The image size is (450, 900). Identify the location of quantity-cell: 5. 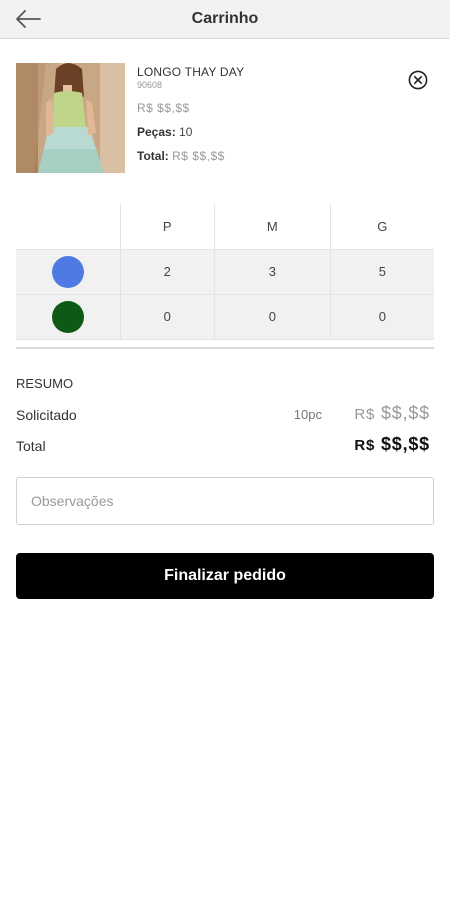
(382, 272).